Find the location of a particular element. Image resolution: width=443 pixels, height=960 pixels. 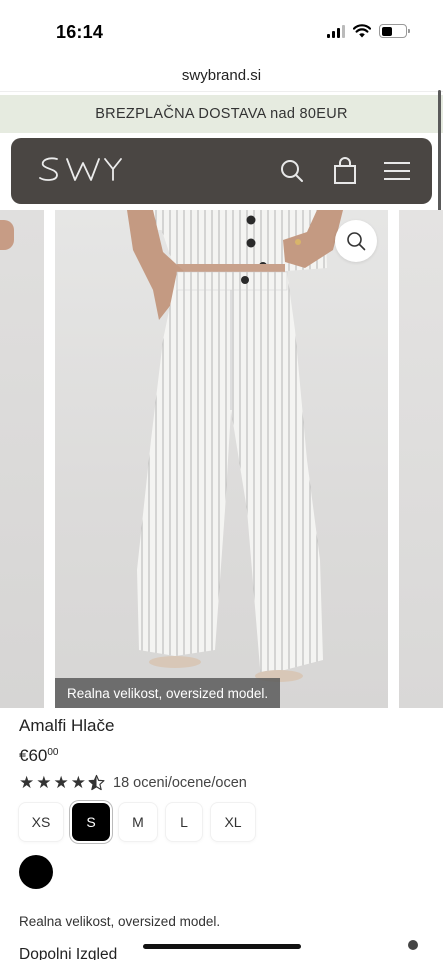

brand-logo is located at coordinates (82, 172).